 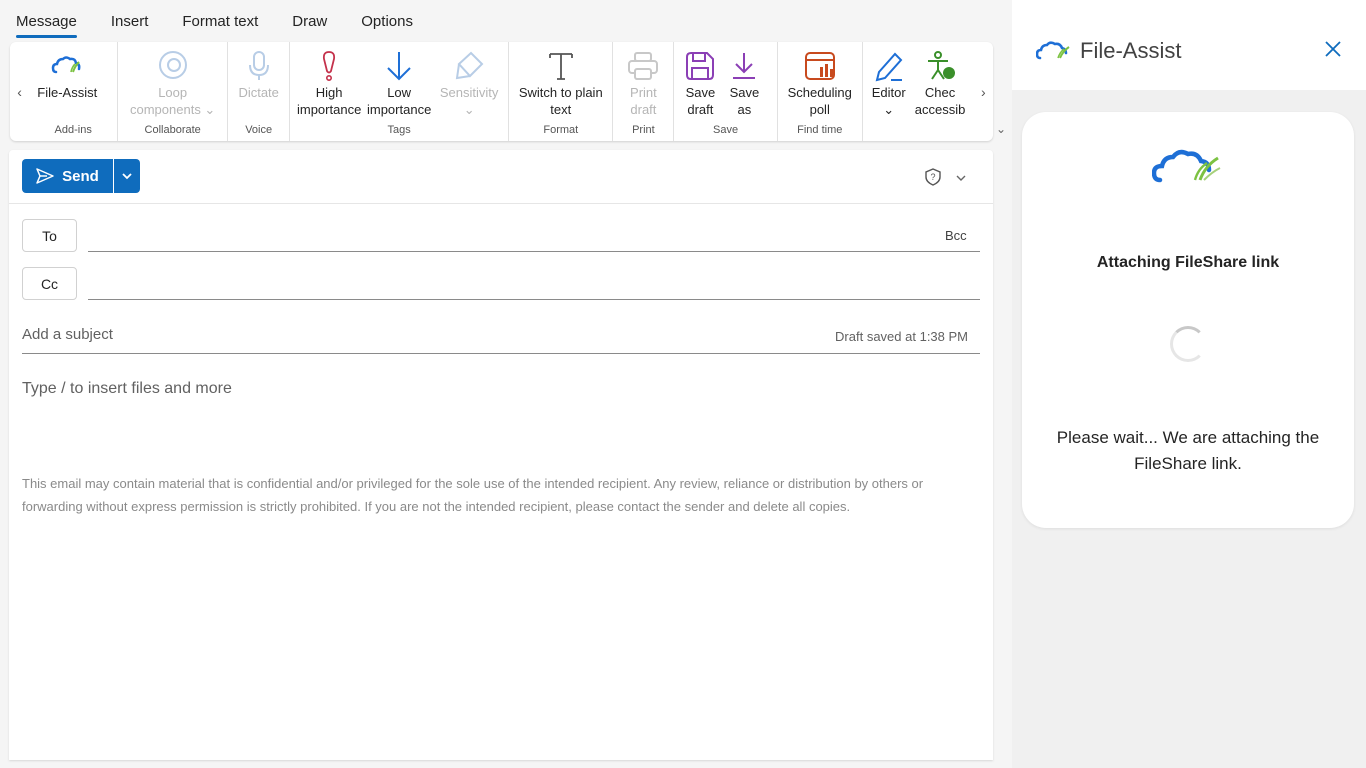 I want to click on group-label-format: Format, so click(x=561, y=130).